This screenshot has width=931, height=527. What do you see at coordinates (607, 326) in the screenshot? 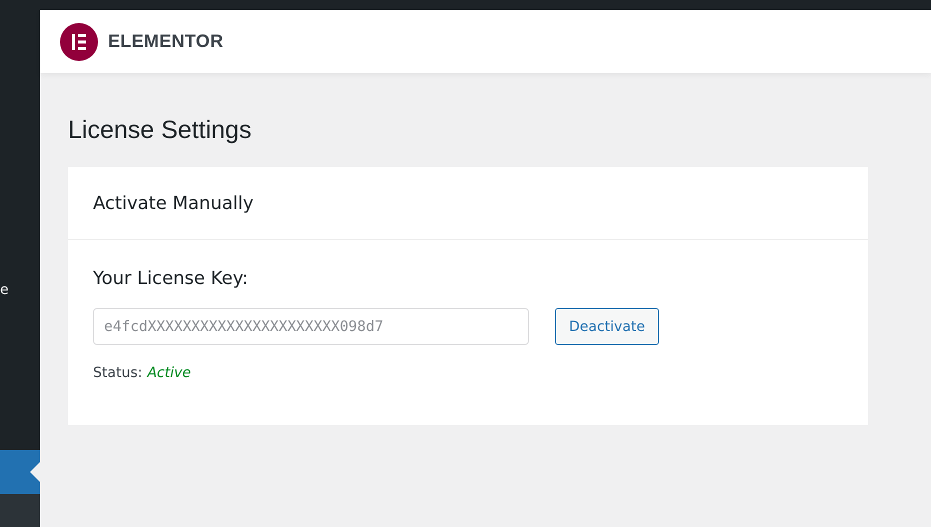
I see `deactivate-button: Deactivate` at bounding box center [607, 326].